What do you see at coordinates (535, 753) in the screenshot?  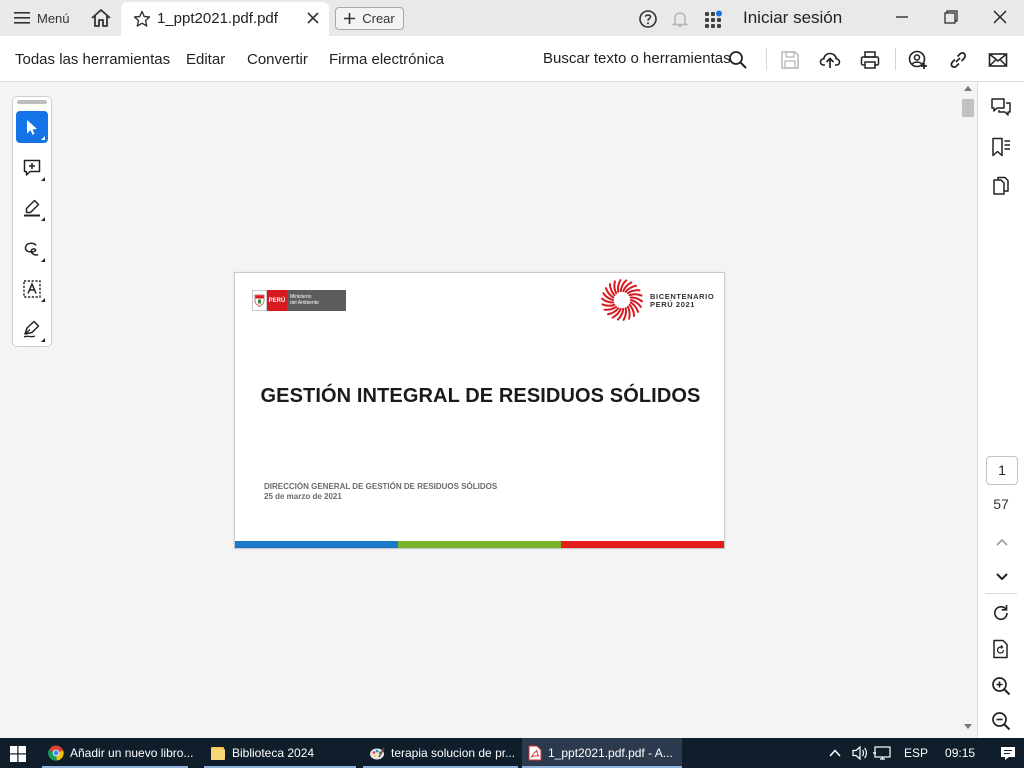 I see `pdf-file-icon` at bounding box center [535, 753].